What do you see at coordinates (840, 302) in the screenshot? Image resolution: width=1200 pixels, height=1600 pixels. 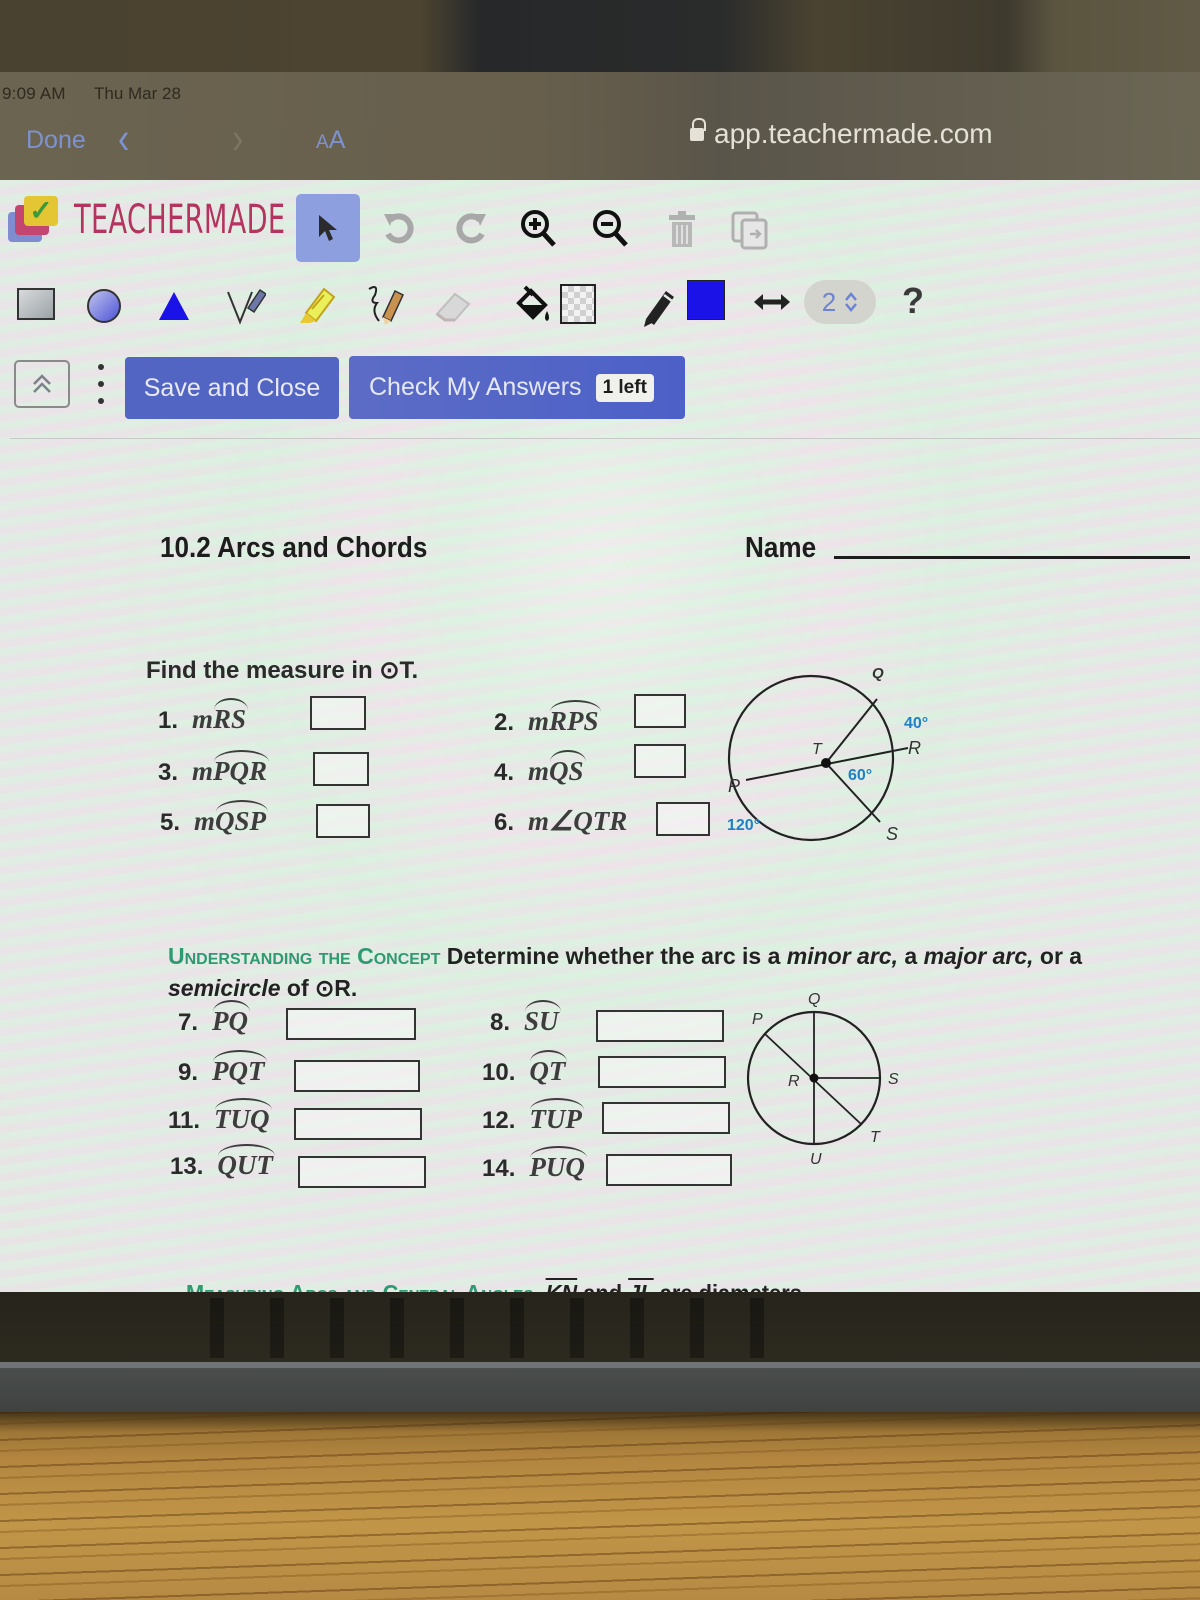 I see `stroke-width-stepper: 2` at bounding box center [840, 302].